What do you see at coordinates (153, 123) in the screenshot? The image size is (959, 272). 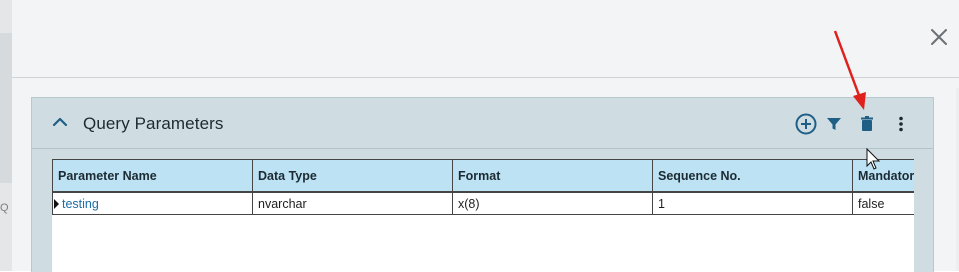 I see `panel-title: Query Parameters` at bounding box center [153, 123].